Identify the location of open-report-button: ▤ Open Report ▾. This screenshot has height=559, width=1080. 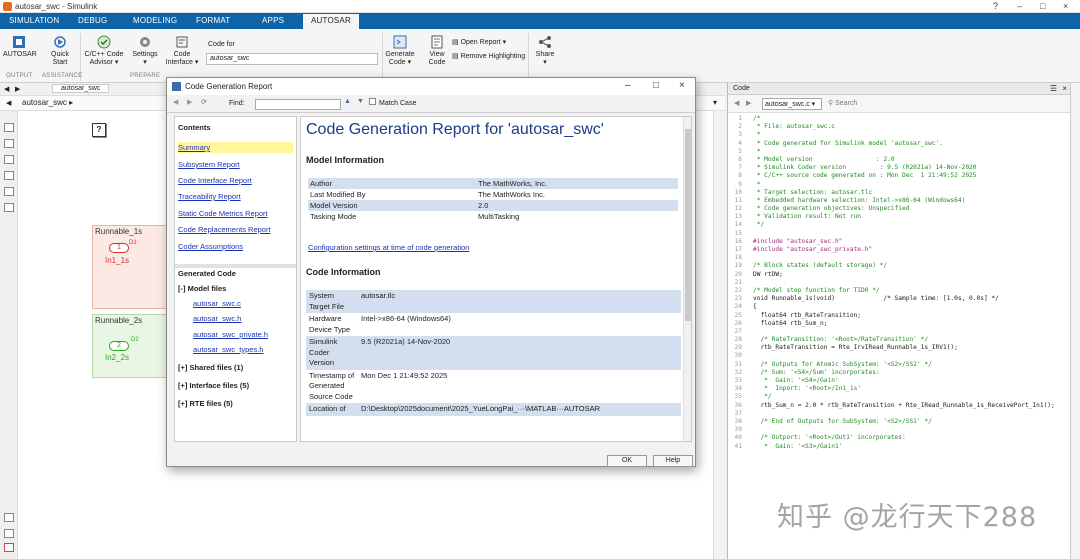
(479, 43).